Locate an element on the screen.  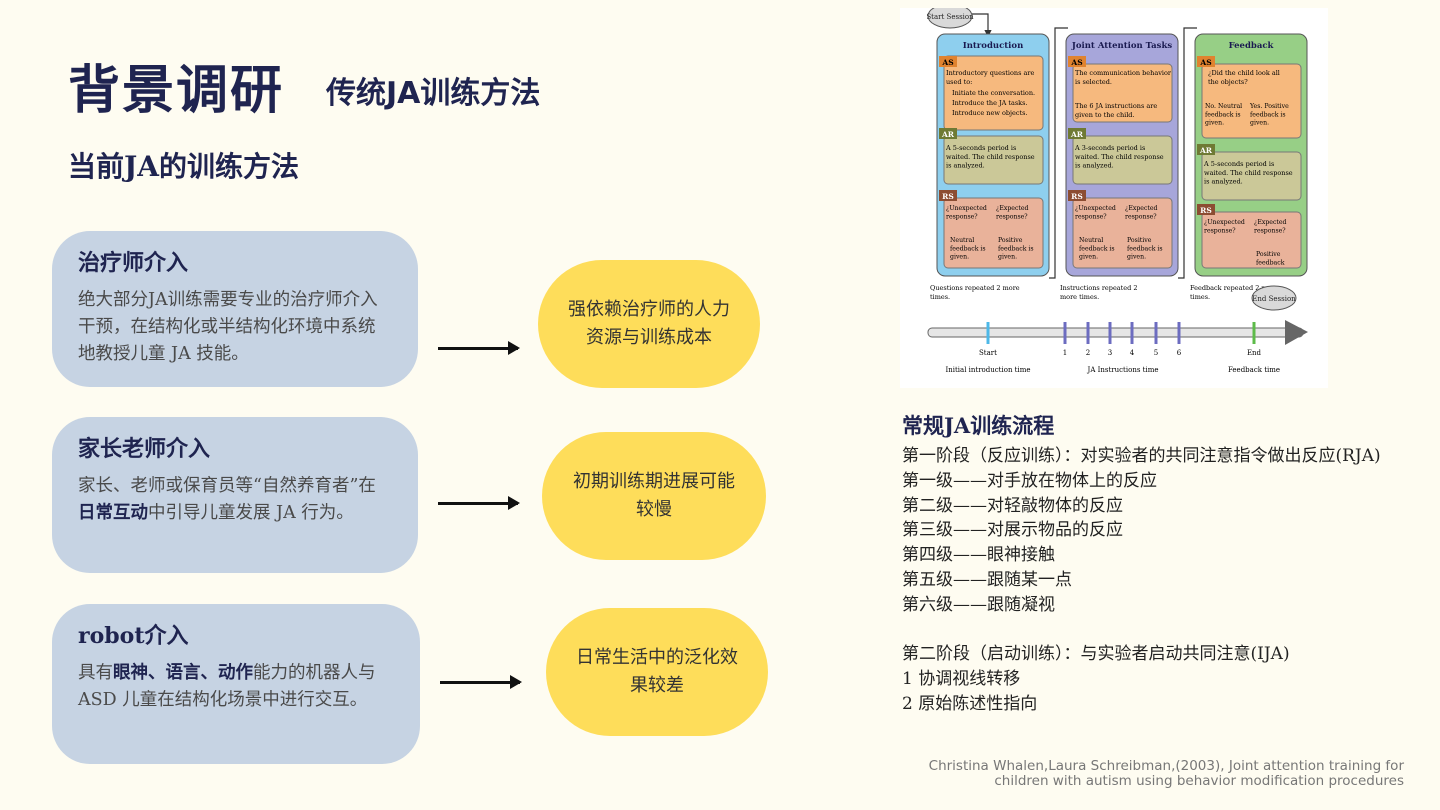
svg-text: Feedback is located at coordinates (1252, 46).